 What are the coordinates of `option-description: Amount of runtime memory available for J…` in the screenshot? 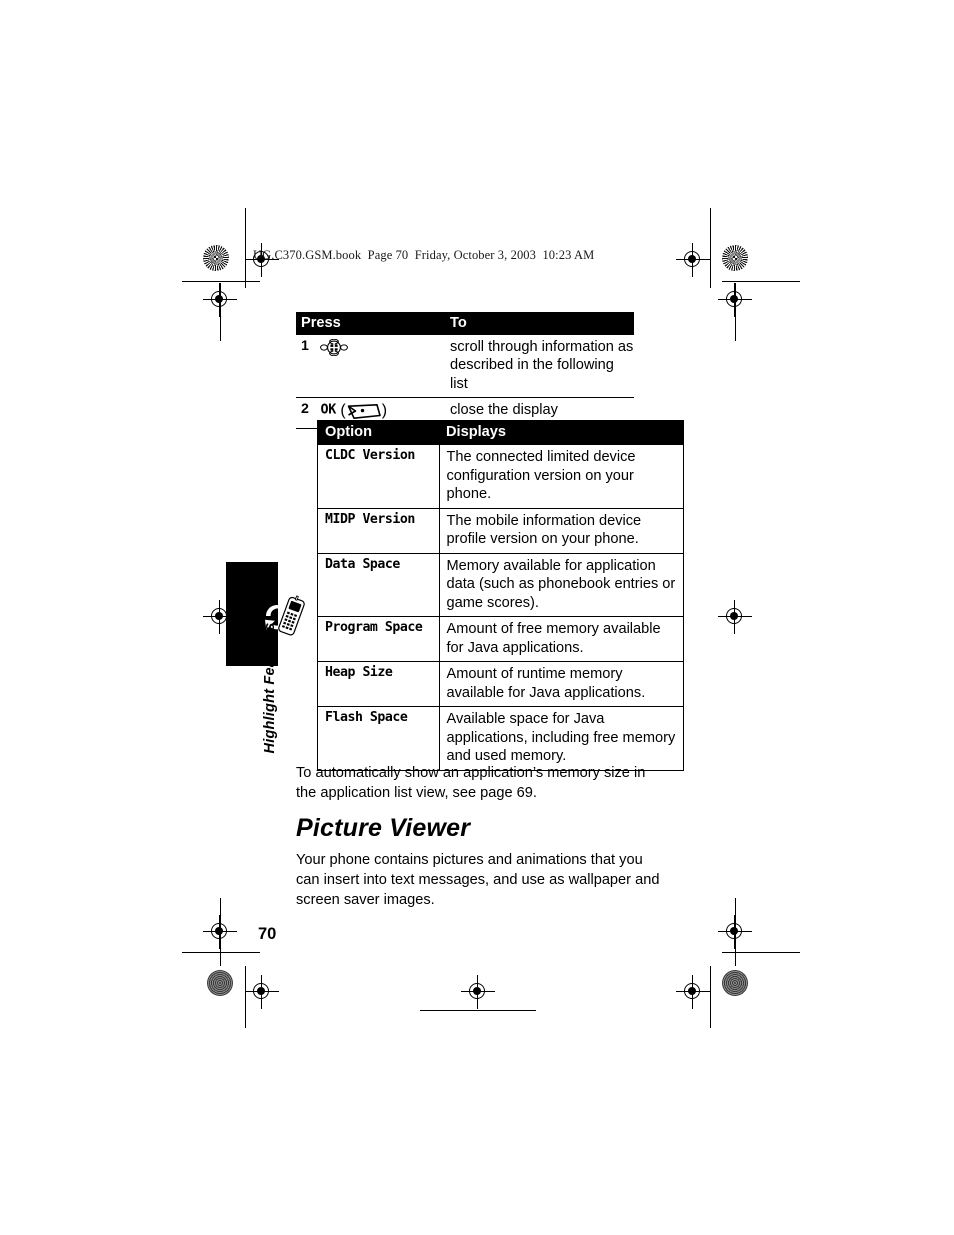 It's located at (561, 684).